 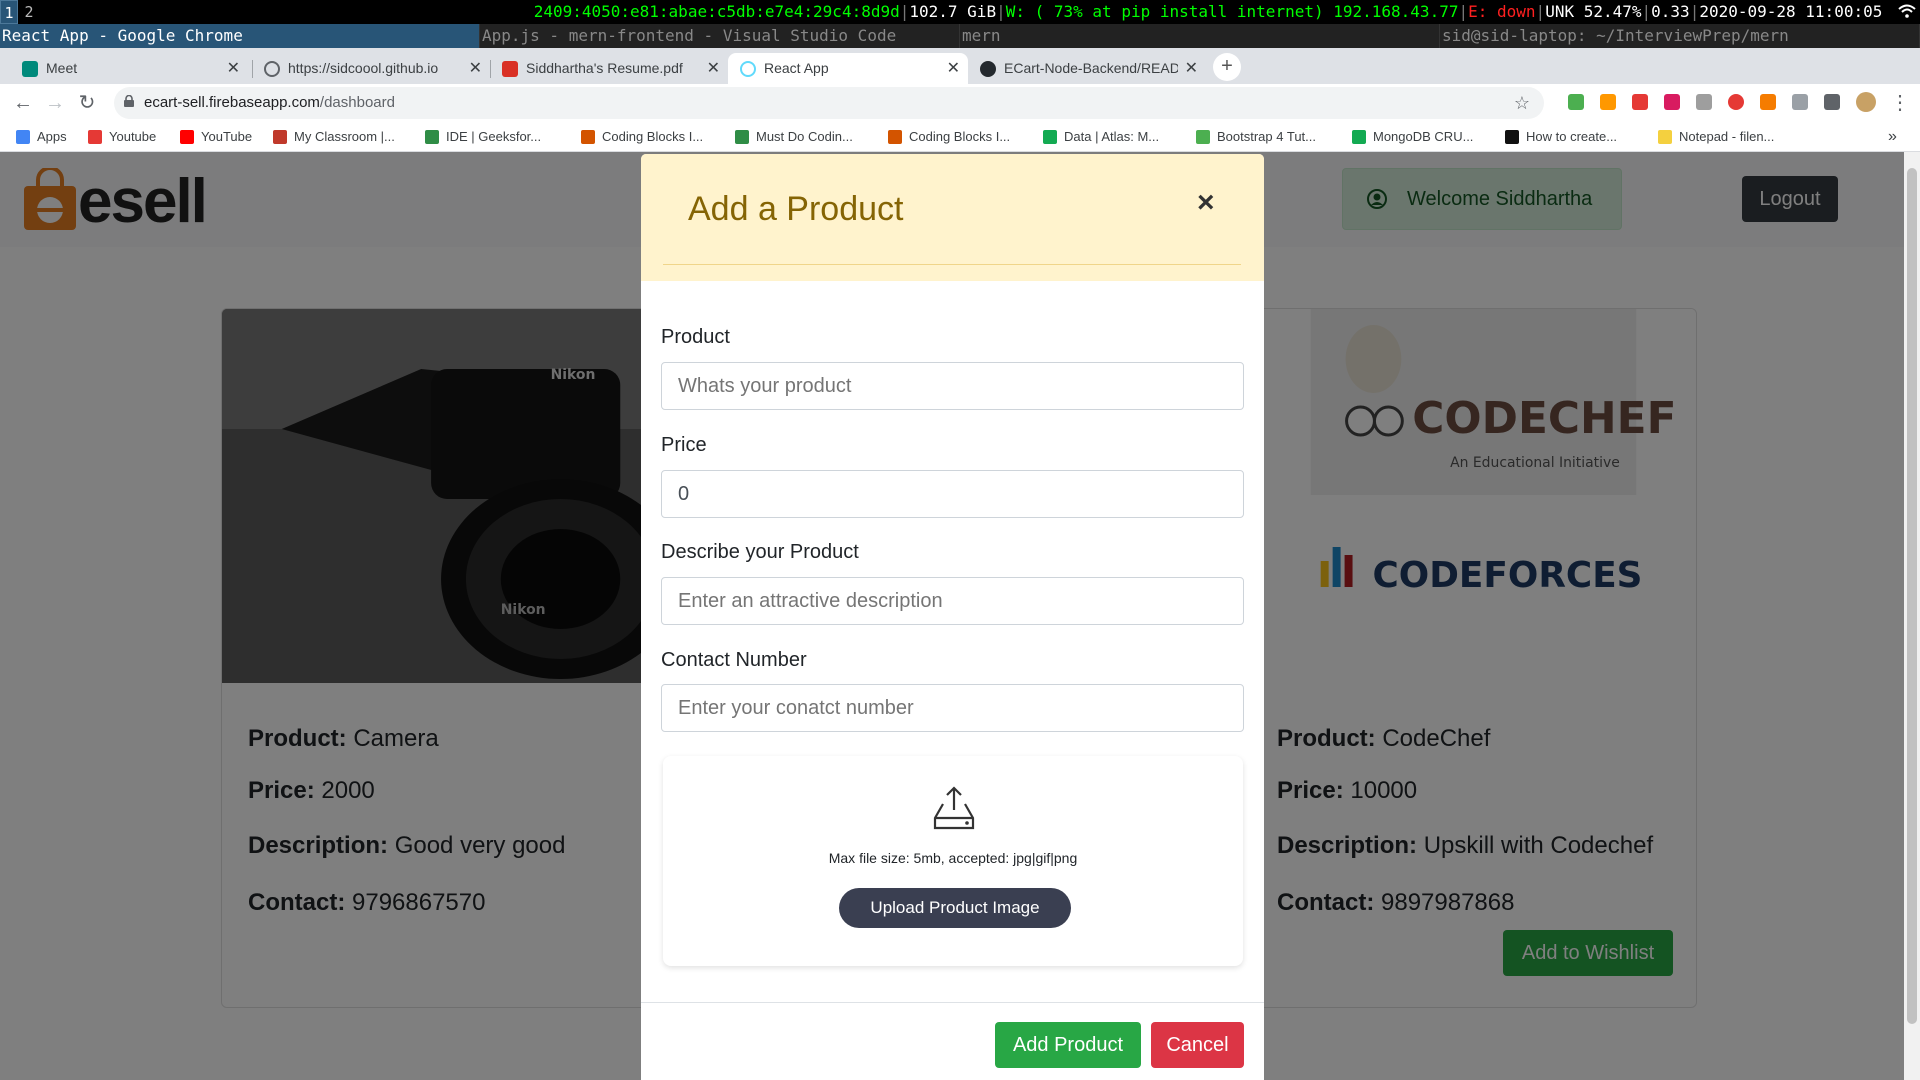 I want to click on load-average: 0.33, so click(x=1670, y=11).